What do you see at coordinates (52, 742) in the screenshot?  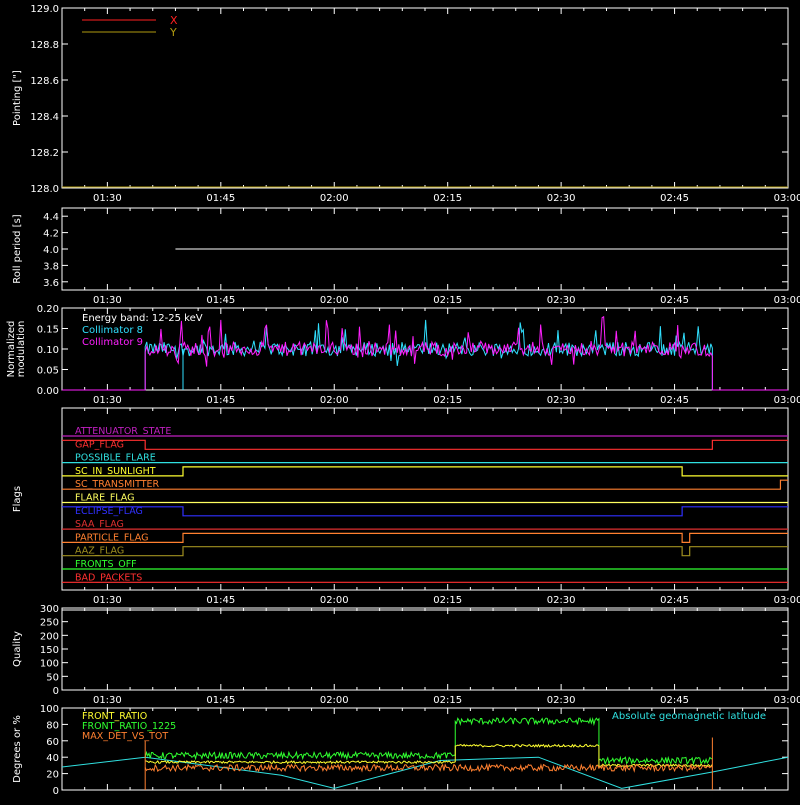 I see `y-tick-label: 60` at bounding box center [52, 742].